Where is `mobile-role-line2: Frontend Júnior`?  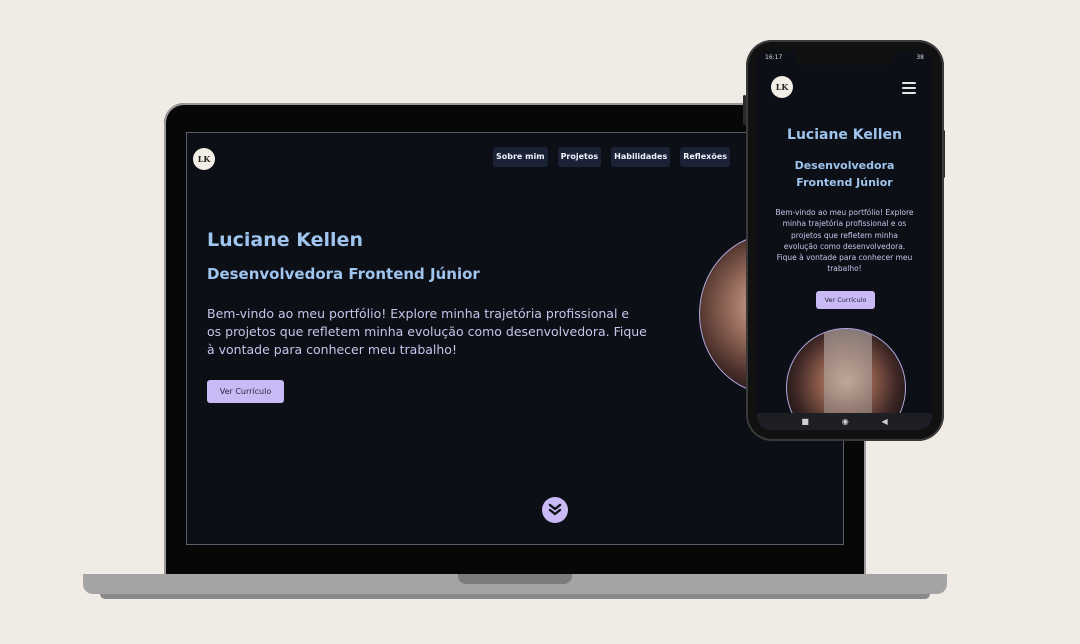 mobile-role-line2: Frontend Júnior is located at coordinates (844, 182).